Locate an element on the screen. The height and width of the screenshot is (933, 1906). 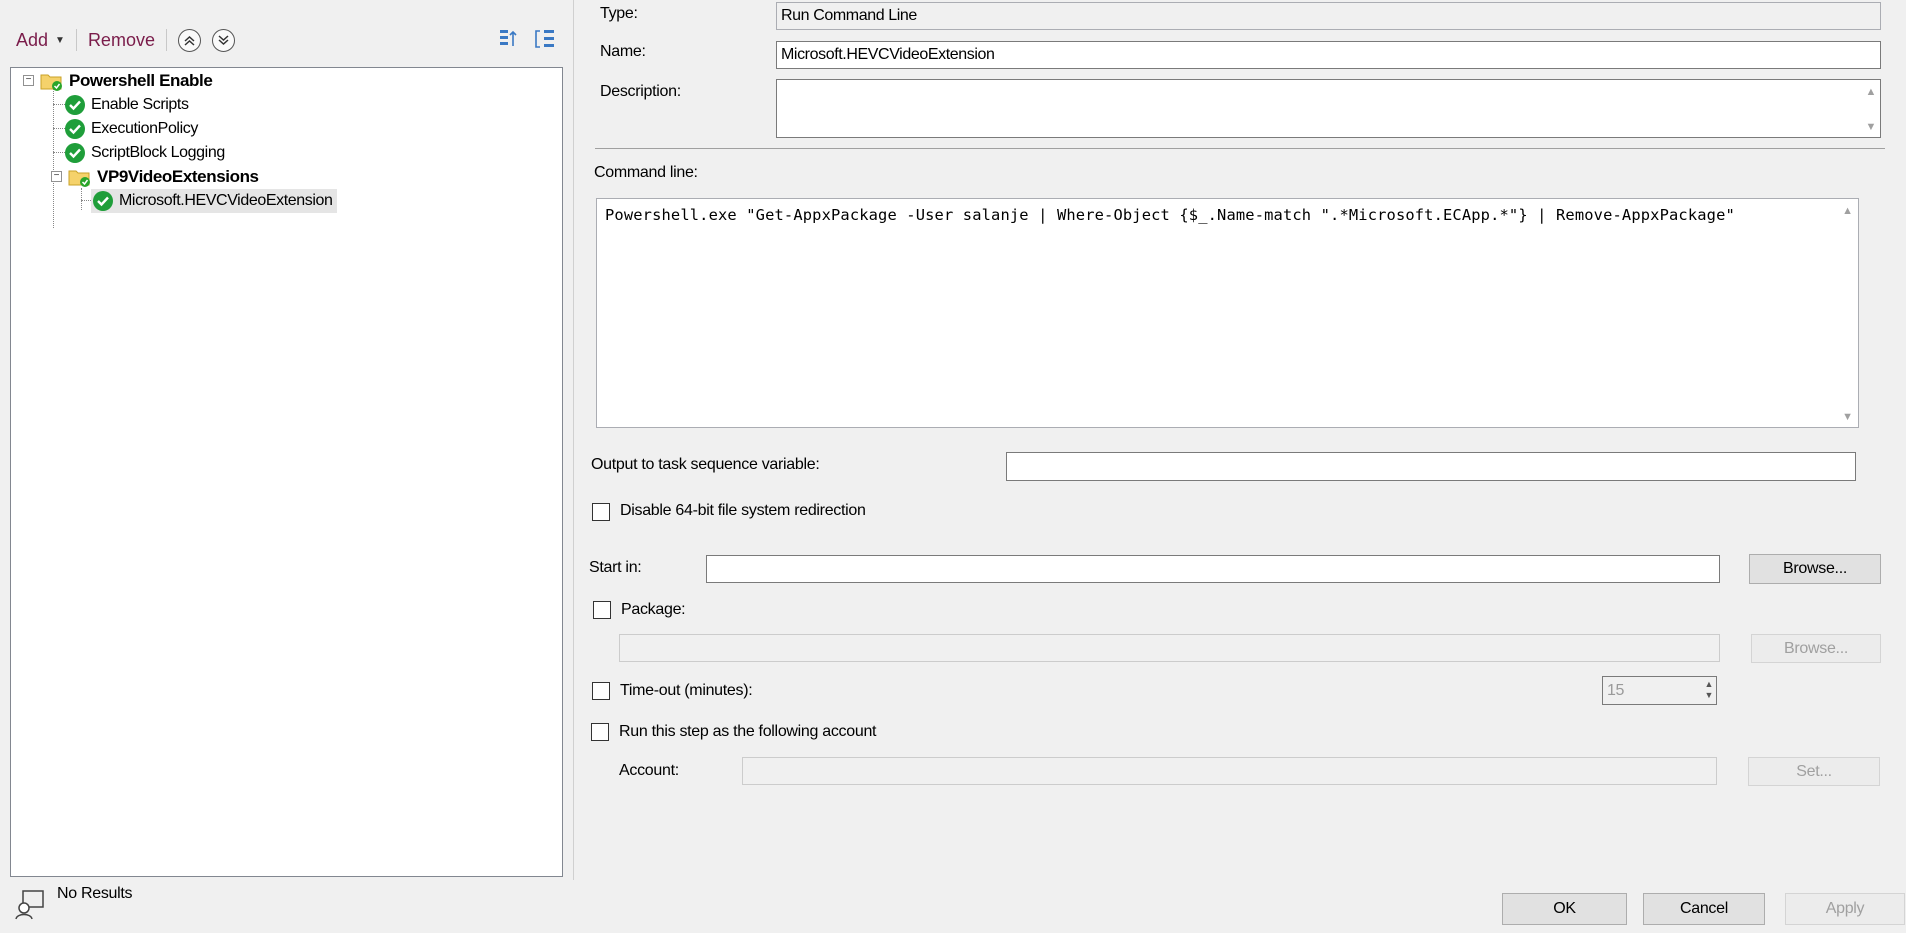
double-chevron-down-icon is located at coordinates (223, 39).